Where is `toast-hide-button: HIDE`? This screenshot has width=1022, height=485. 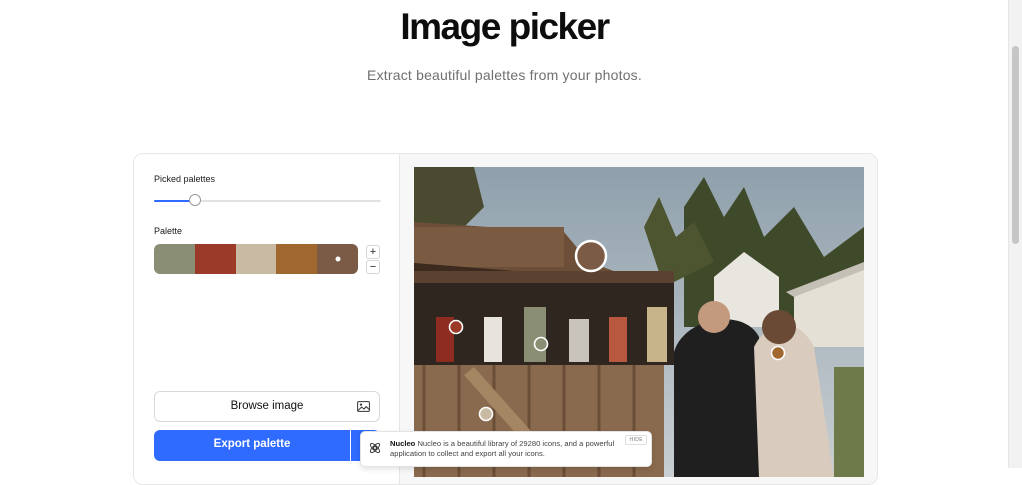 toast-hide-button: HIDE is located at coordinates (636, 440).